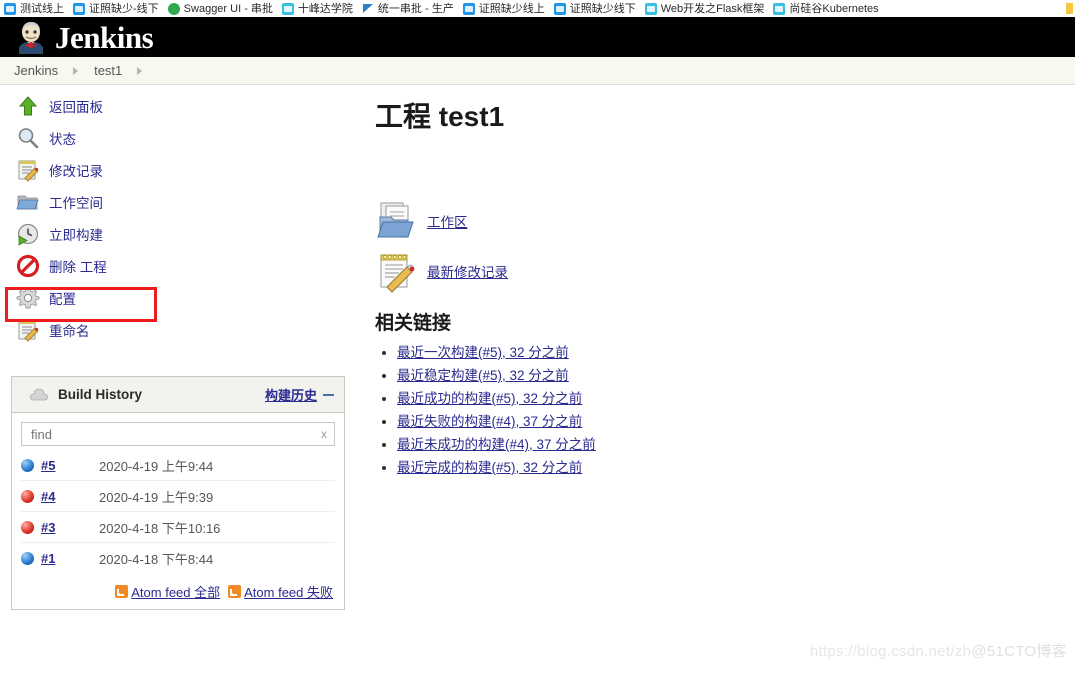 The image size is (1075, 675). I want to click on table-row: #5 2020-4-19 上午9:44, so click(178, 465).